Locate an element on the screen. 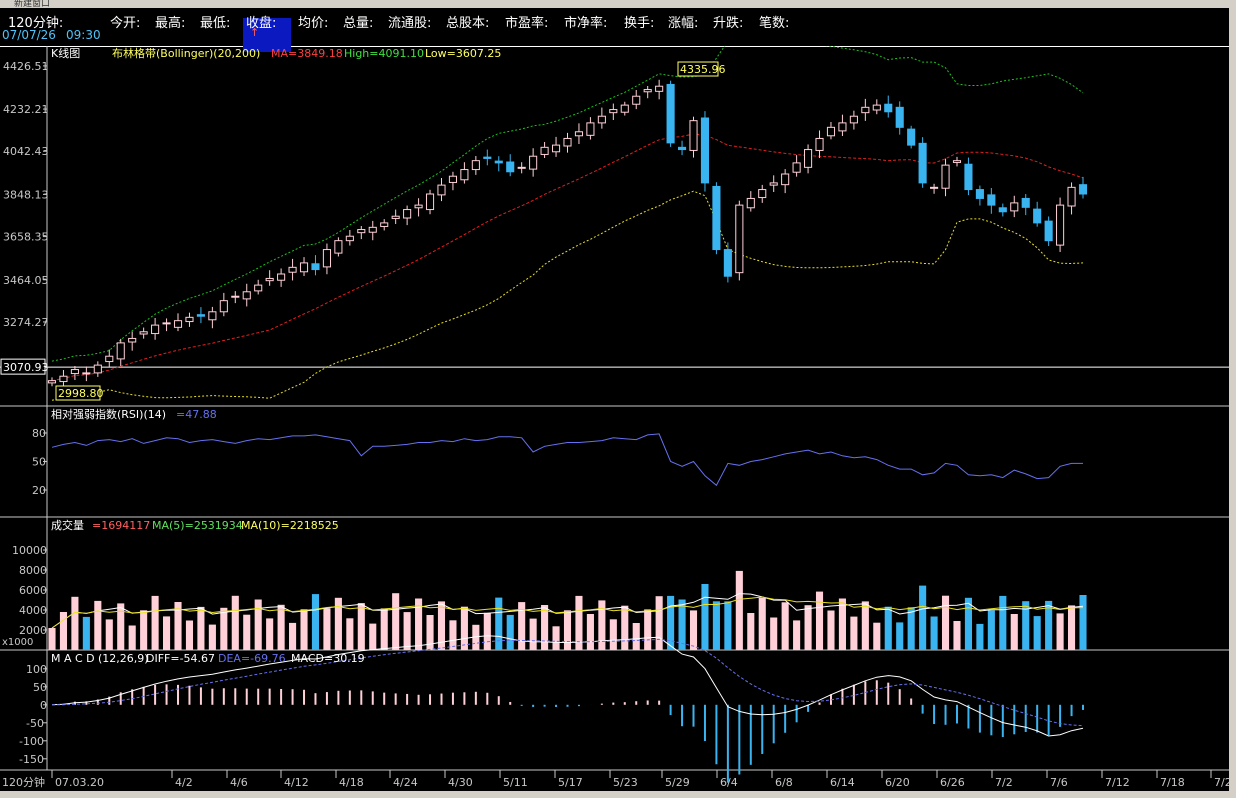 This screenshot has width=1236, height=798. volume-tick-label: 10000 is located at coordinates (29, 550).